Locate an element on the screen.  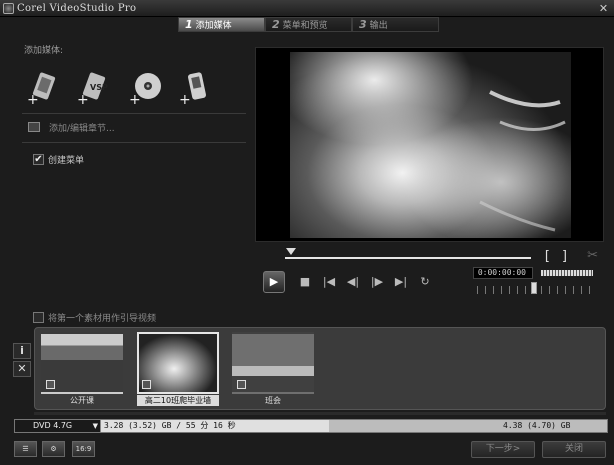
clip-list-scrollbar is located at coordinates (320, 413).